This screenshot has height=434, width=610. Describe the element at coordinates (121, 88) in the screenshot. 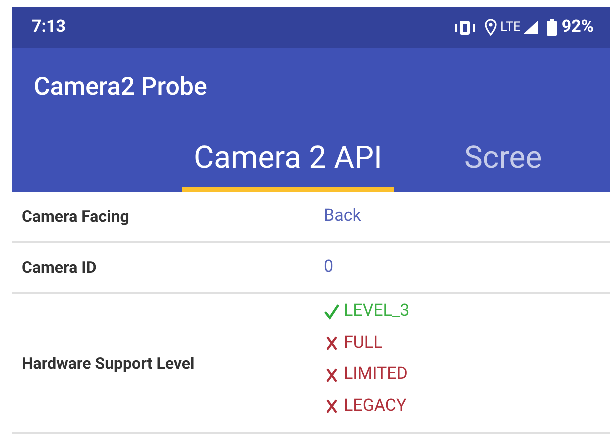

I see `app-title: Camera2 Probe` at that location.